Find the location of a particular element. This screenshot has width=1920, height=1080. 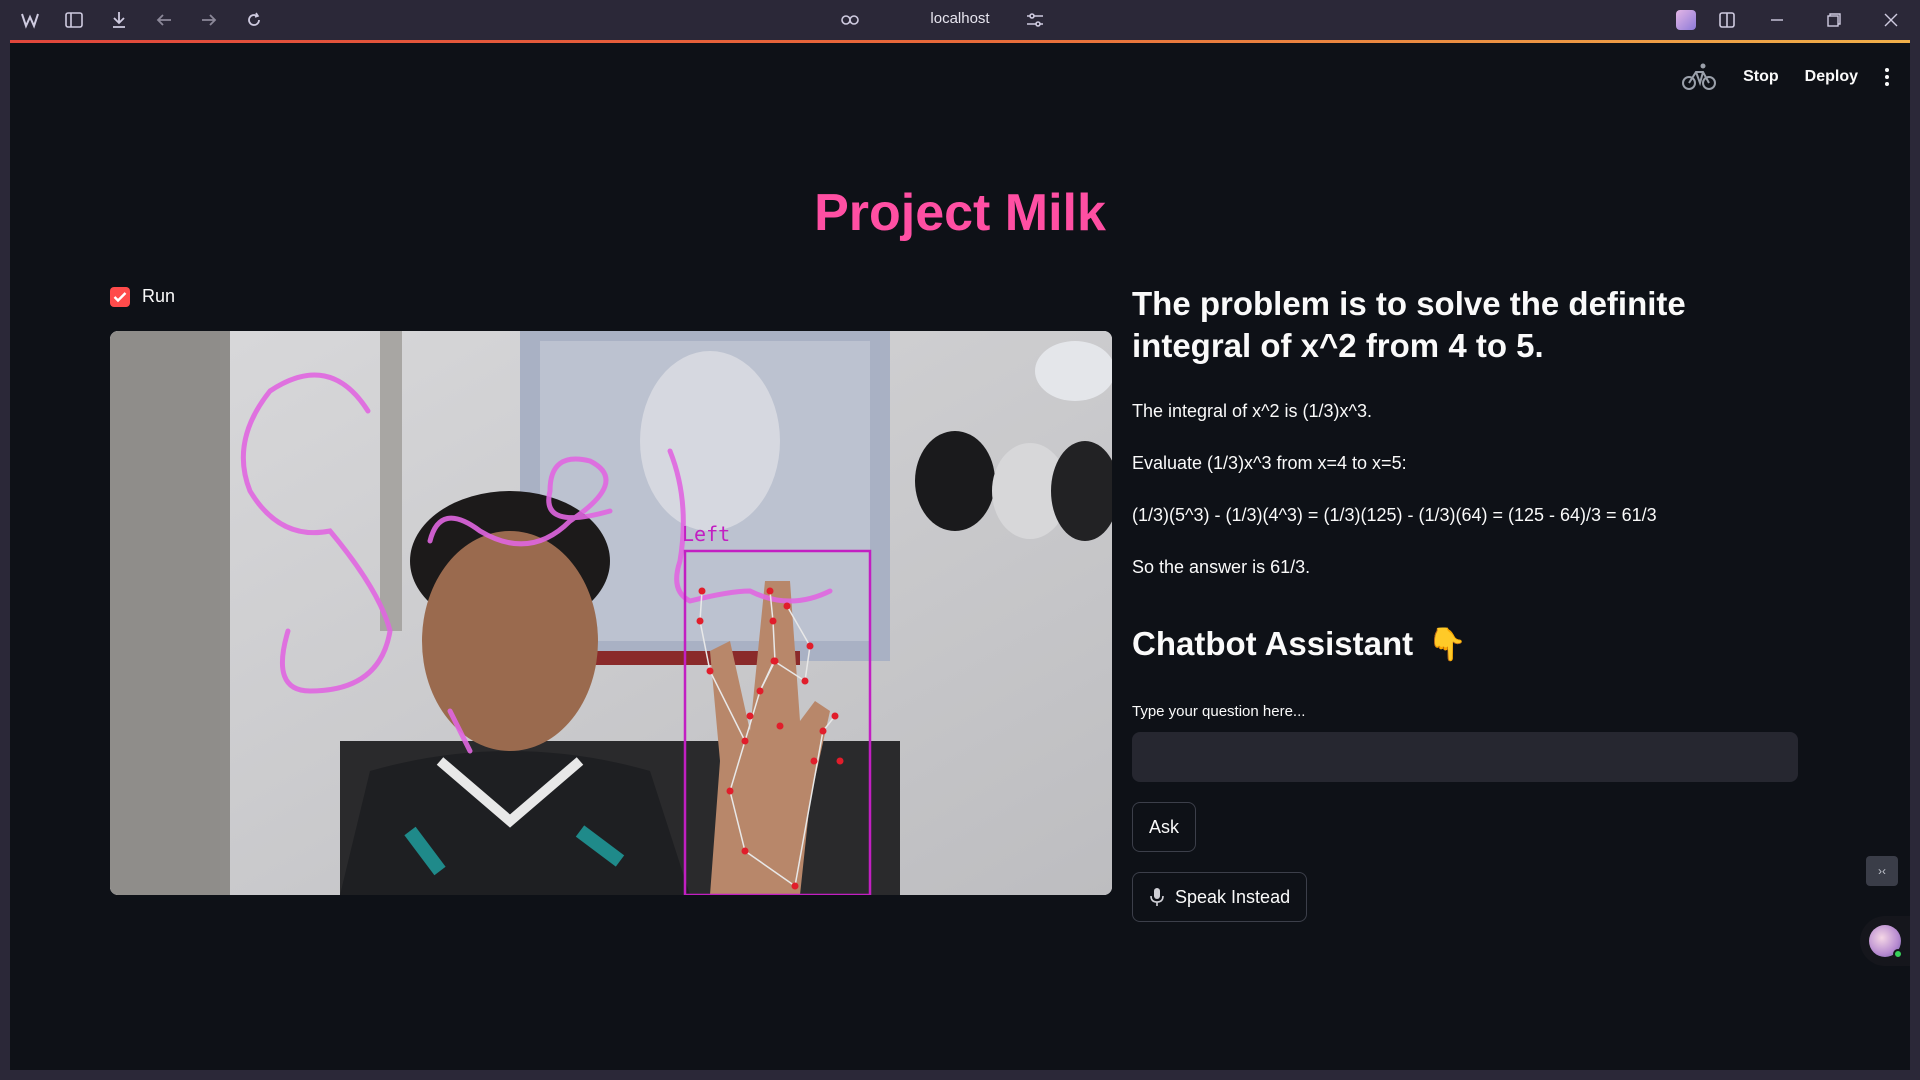

page-title: Project Milk is located at coordinates (960, 213).